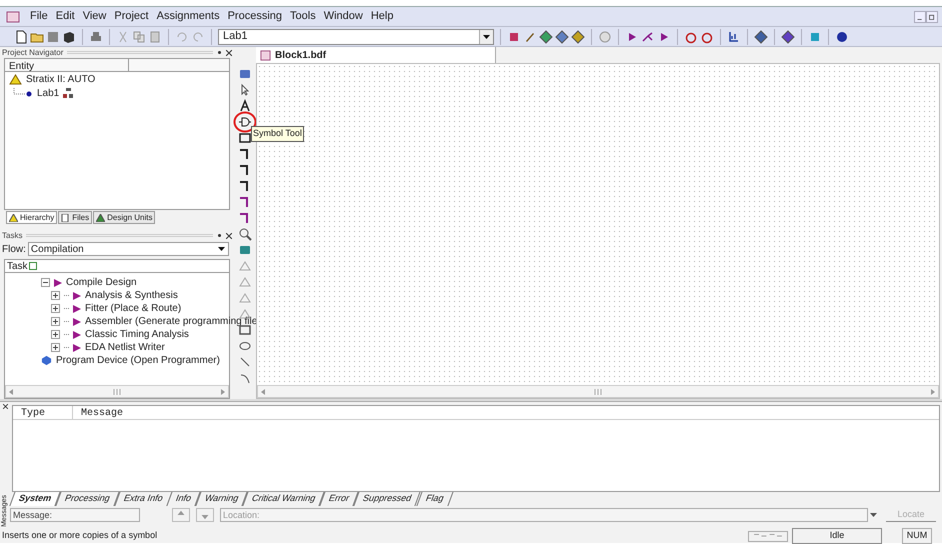  What do you see at coordinates (920, 16) in the screenshot?
I see `minimize-icon` at bounding box center [920, 16].